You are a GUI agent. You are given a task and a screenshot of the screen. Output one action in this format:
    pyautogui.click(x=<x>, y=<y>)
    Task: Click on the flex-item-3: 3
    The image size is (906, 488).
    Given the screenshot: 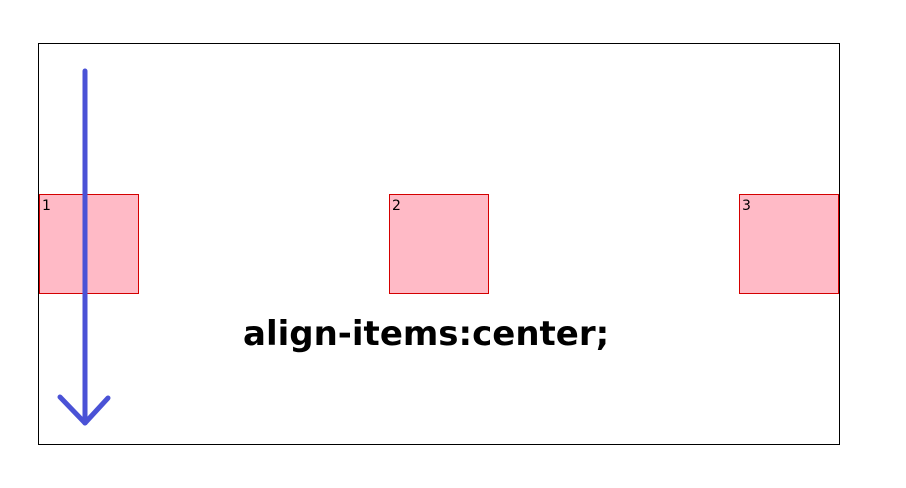 What is the action you would take?
    pyautogui.click(x=789, y=244)
    